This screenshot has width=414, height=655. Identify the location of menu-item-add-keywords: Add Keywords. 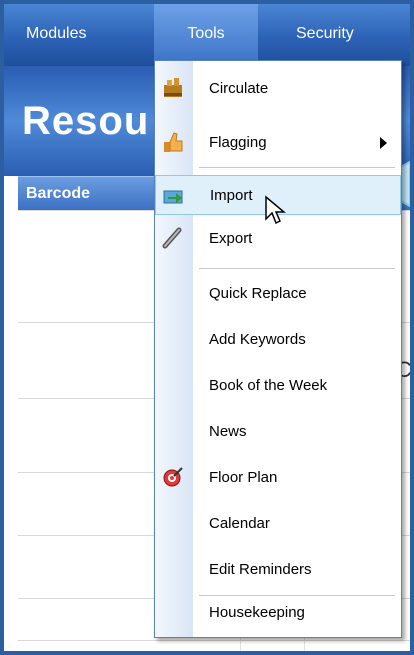
(278, 340).